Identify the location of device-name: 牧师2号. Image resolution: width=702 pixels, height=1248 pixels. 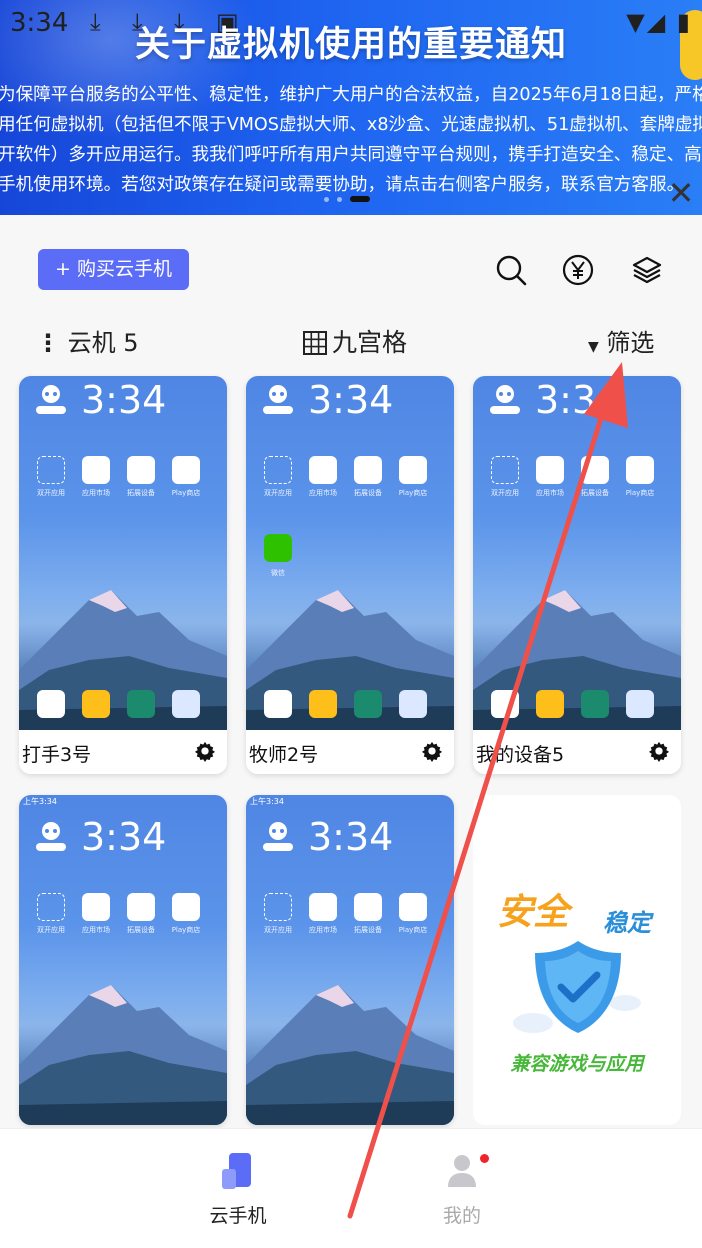
(284, 755).